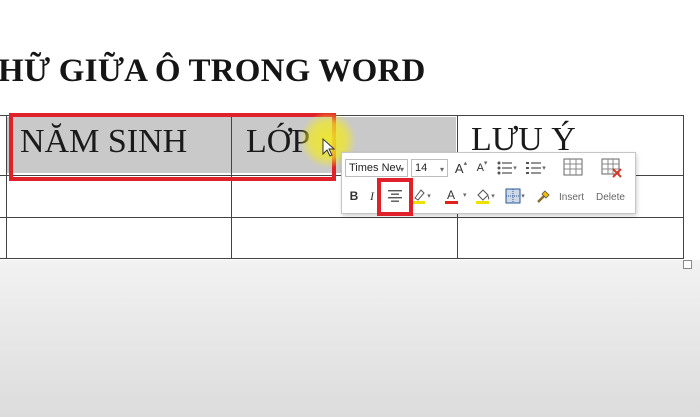 This screenshot has height=417, width=700. What do you see at coordinates (419, 196) in the screenshot?
I see `highlighter-icon` at bounding box center [419, 196].